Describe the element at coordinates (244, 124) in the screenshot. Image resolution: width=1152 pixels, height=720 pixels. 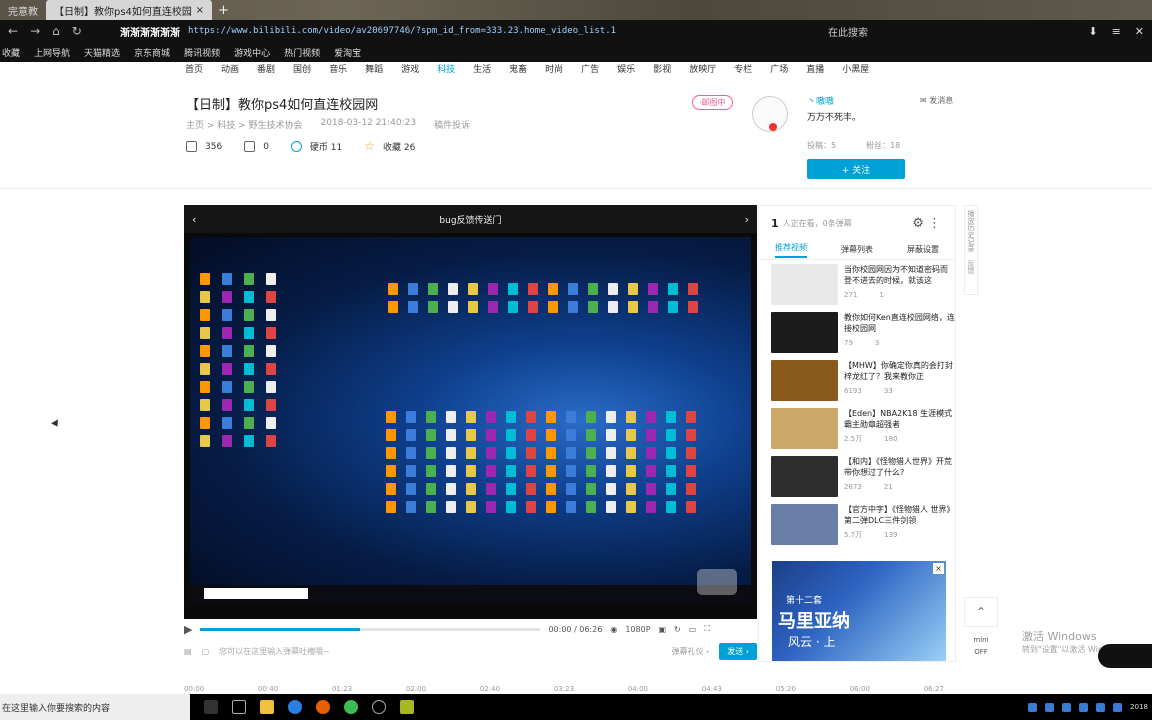
I see `breadcrumb: 主页 > 科技 > 野生技术协会` at that location.